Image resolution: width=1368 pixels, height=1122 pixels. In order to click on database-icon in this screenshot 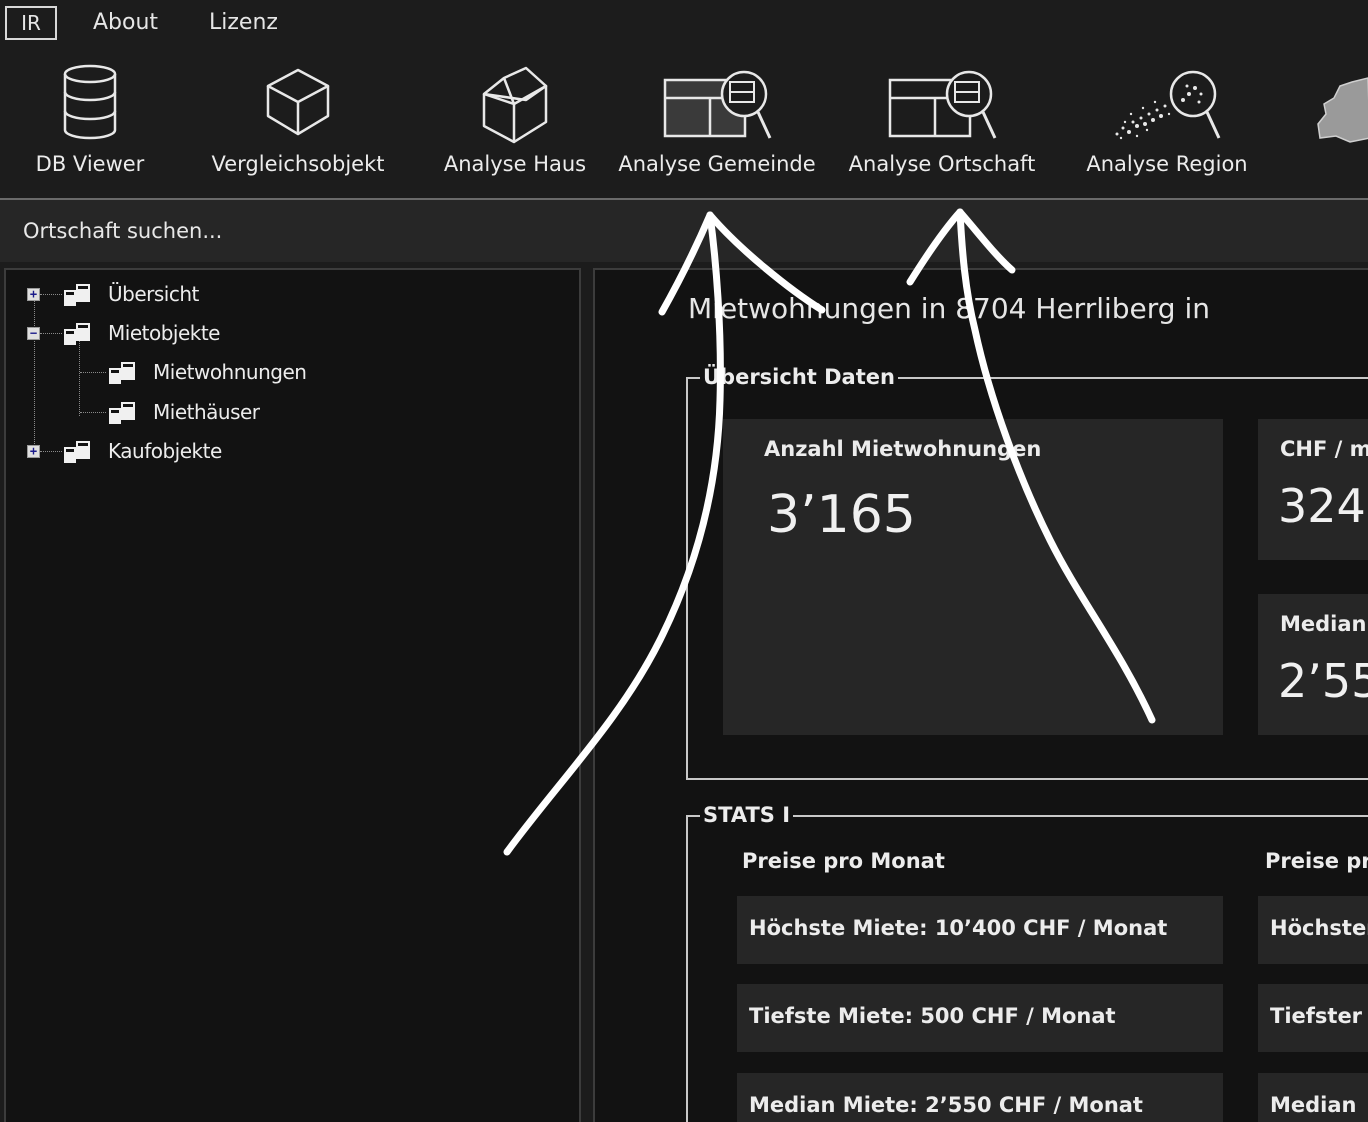, I will do `click(90, 102)`.